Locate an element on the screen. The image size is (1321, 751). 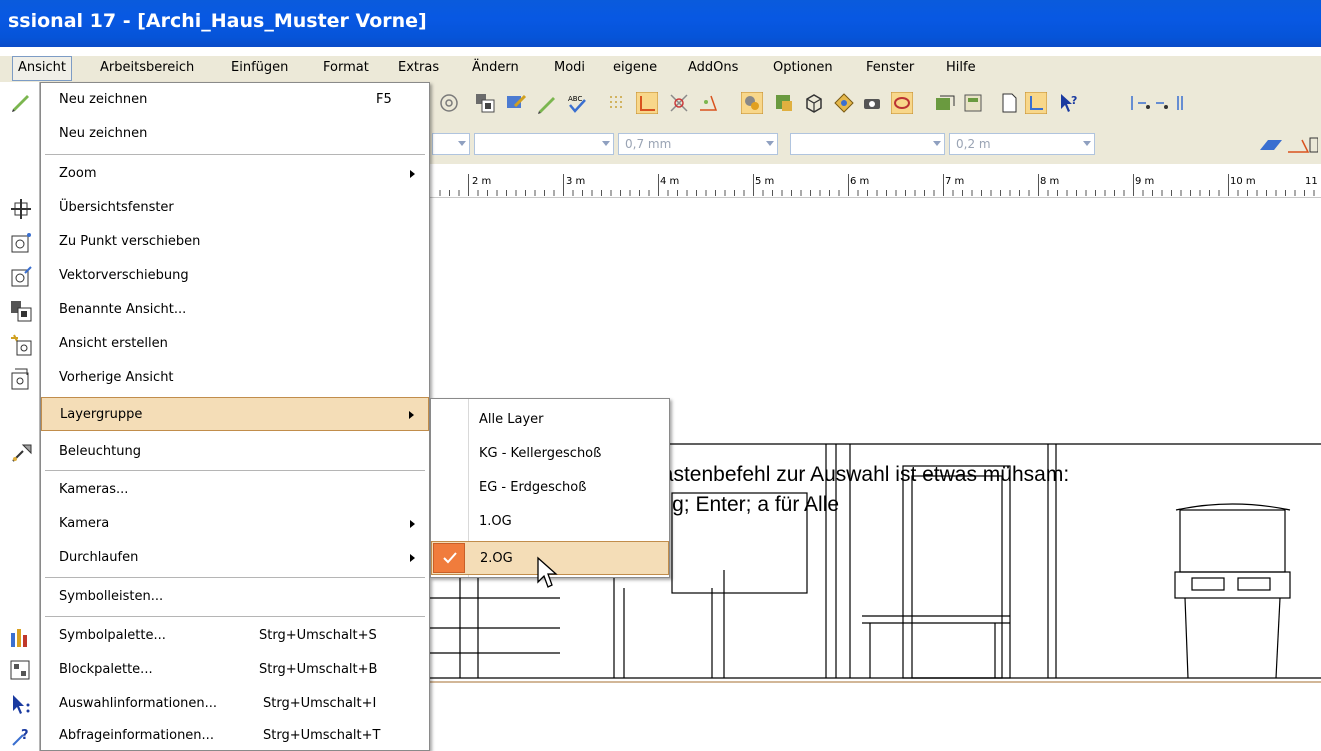
cube-icon is located at coordinates (814, 103).